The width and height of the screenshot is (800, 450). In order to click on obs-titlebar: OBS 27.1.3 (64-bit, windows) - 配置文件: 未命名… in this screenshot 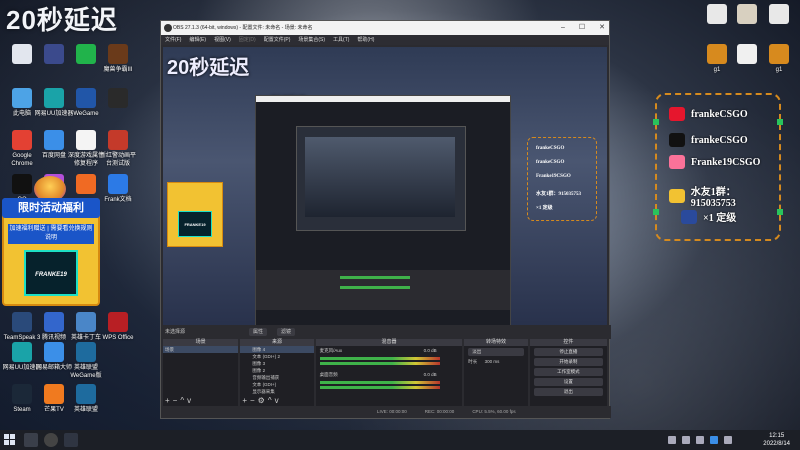, I will do `click(385, 28)`.